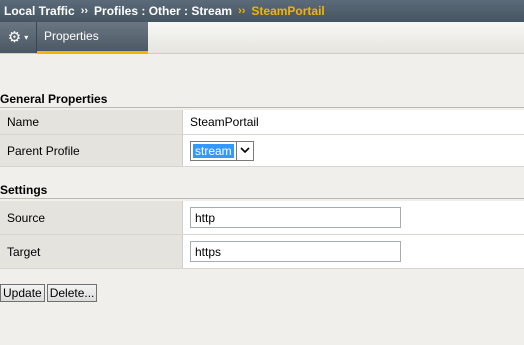 The height and width of the screenshot is (345, 524). What do you see at coordinates (353, 122) in the screenshot?
I see `name-value: SteamPortail` at bounding box center [353, 122].